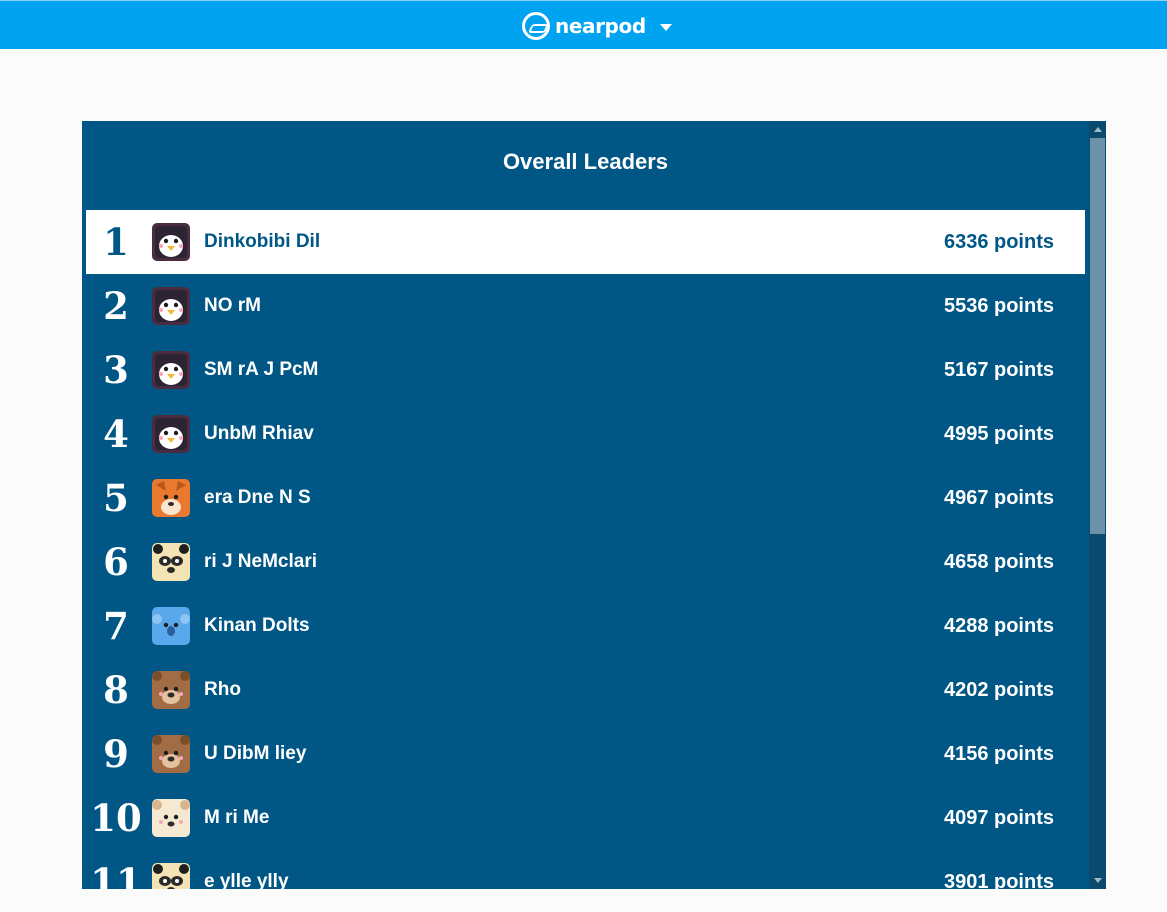 The width and height of the screenshot is (1167, 912). What do you see at coordinates (998, 690) in the screenshot?
I see `player-points: 4202 points` at bounding box center [998, 690].